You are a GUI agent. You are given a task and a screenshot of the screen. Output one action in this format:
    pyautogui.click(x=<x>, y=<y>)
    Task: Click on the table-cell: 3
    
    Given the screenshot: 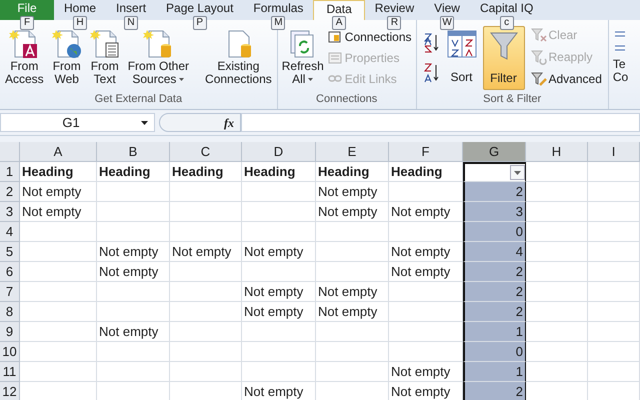 What is the action you would take?
    pyautogui.click(x=494, y=212)
    